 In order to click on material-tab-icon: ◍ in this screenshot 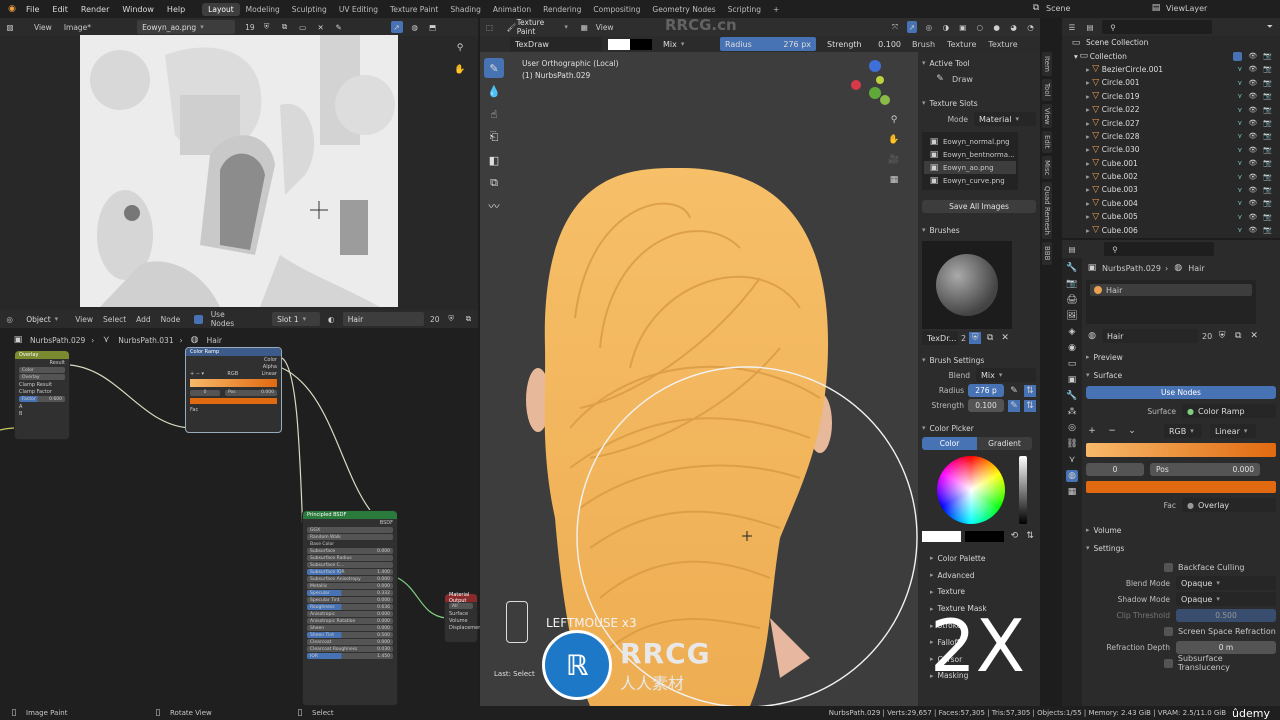, I will do `click(1072, 476)`.